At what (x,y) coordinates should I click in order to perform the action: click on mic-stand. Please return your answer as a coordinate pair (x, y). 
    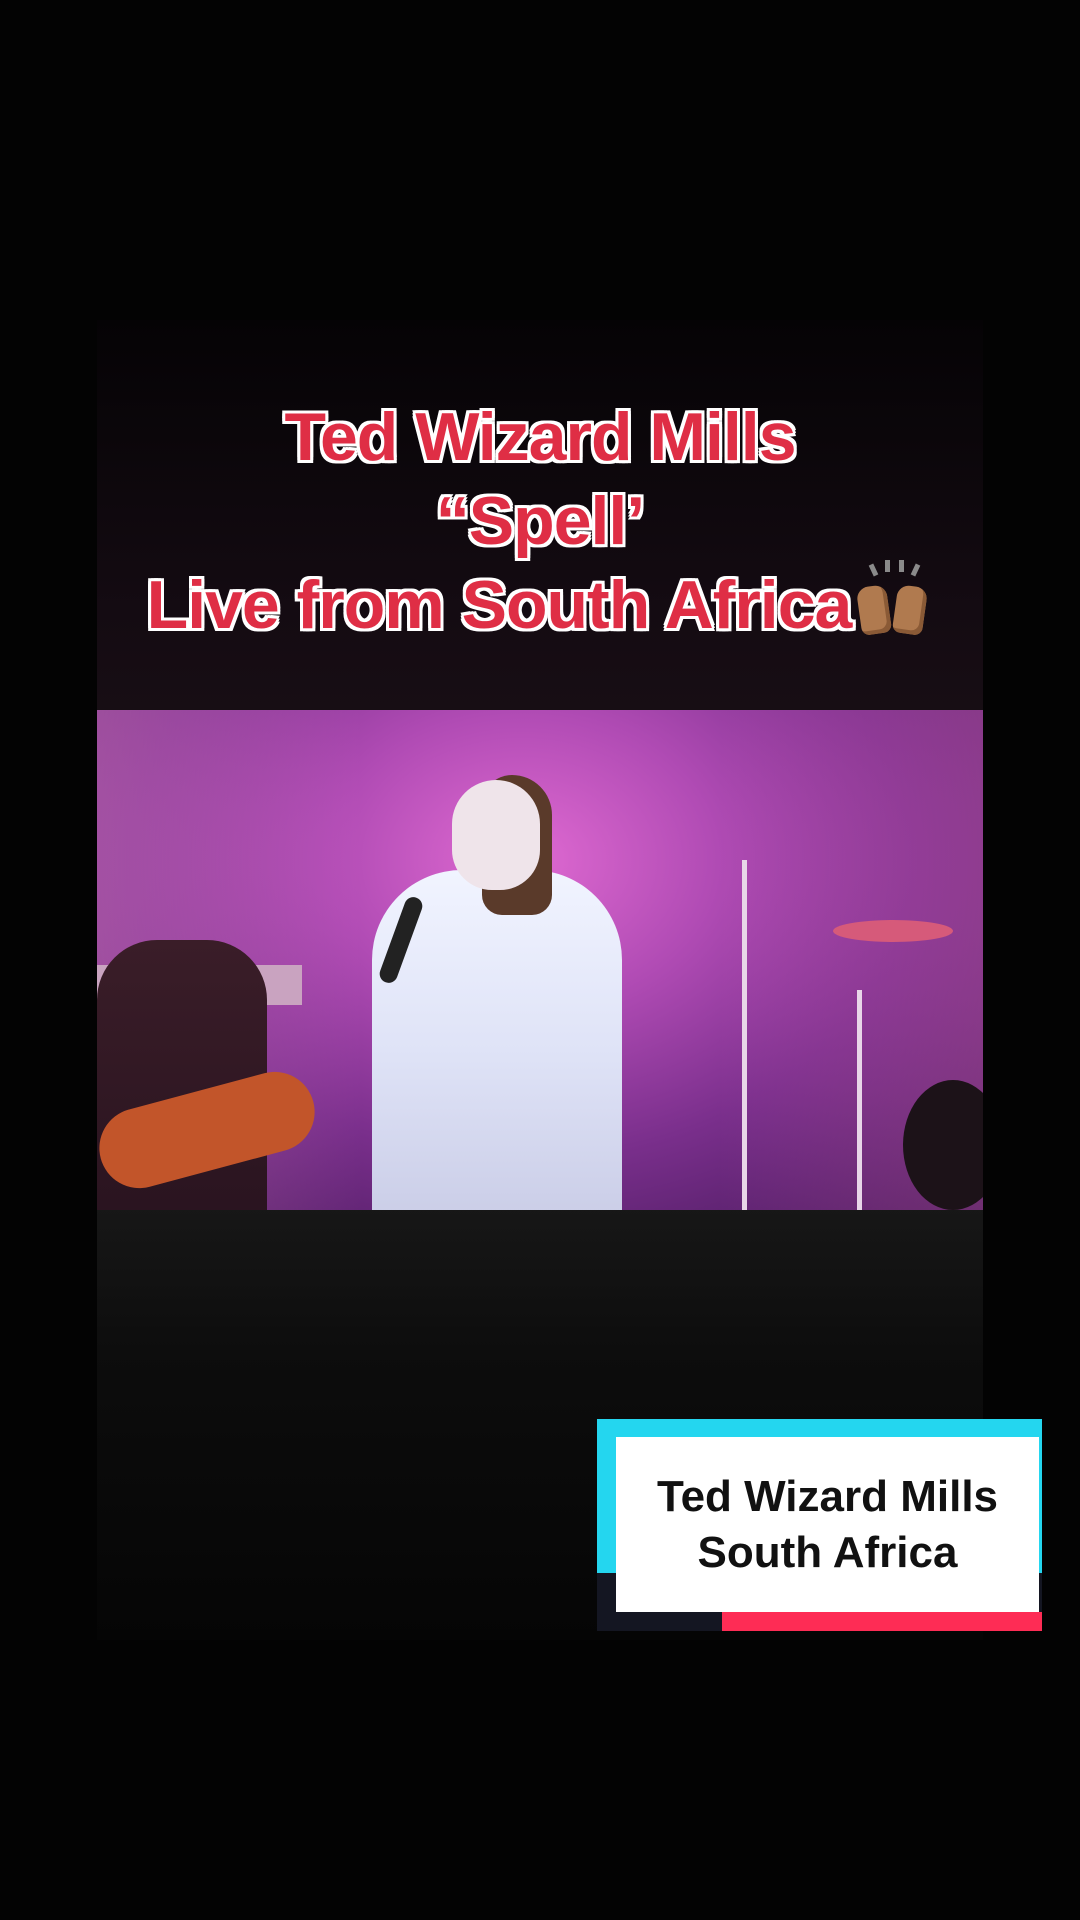
    Looking at the image, I should click on (744, 1035).